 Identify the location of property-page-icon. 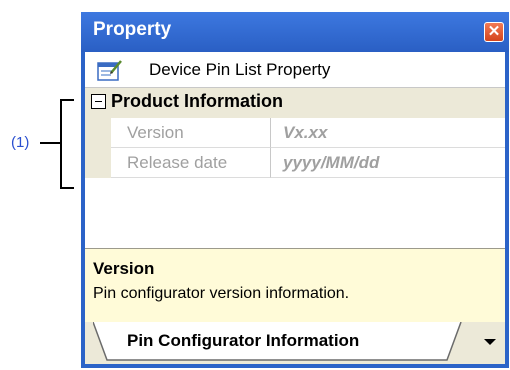
(110, 72).